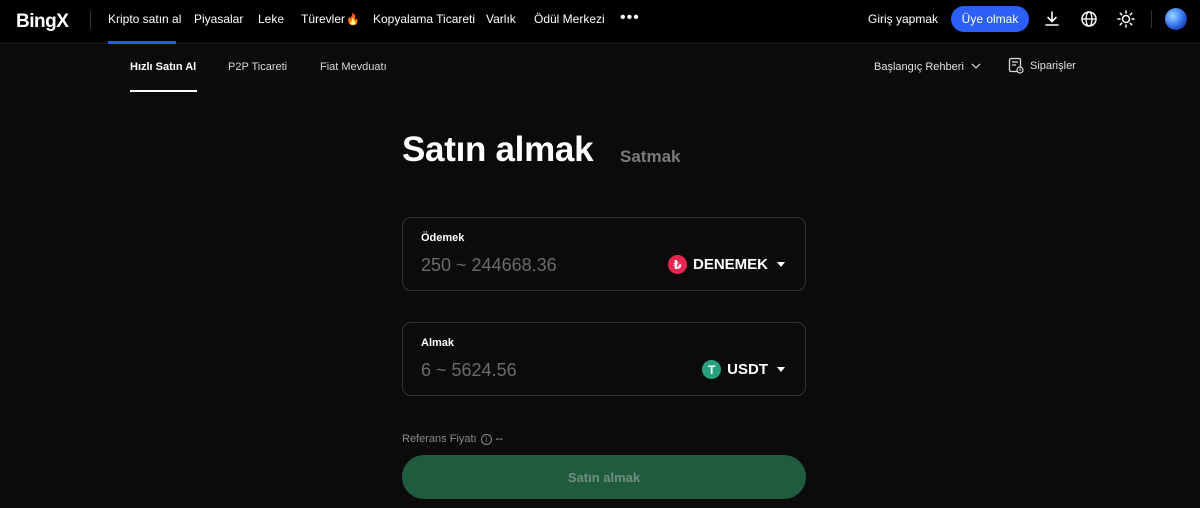 This screenshot has width=1200, height=508. What do you see at coordinates (1126, 19) in the screenshot?
I see `sun-icon` at bounding box center [1126, 19].